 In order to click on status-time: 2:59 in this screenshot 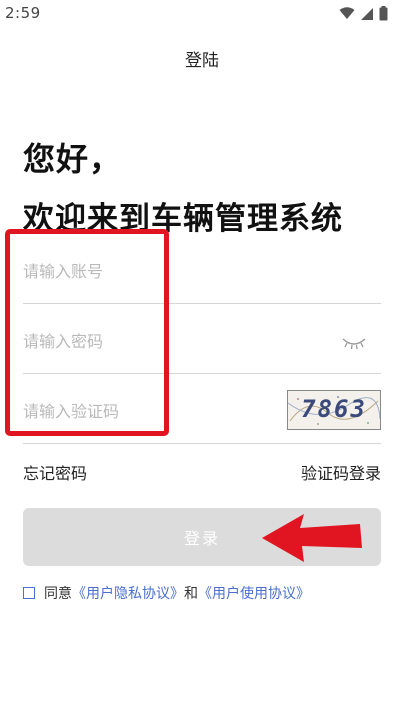, I will do `click(23, 13)`.